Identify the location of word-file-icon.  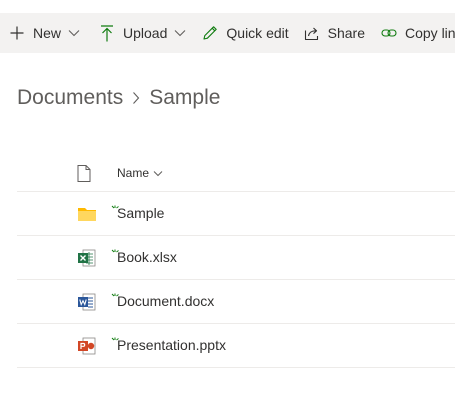
(87, 302).